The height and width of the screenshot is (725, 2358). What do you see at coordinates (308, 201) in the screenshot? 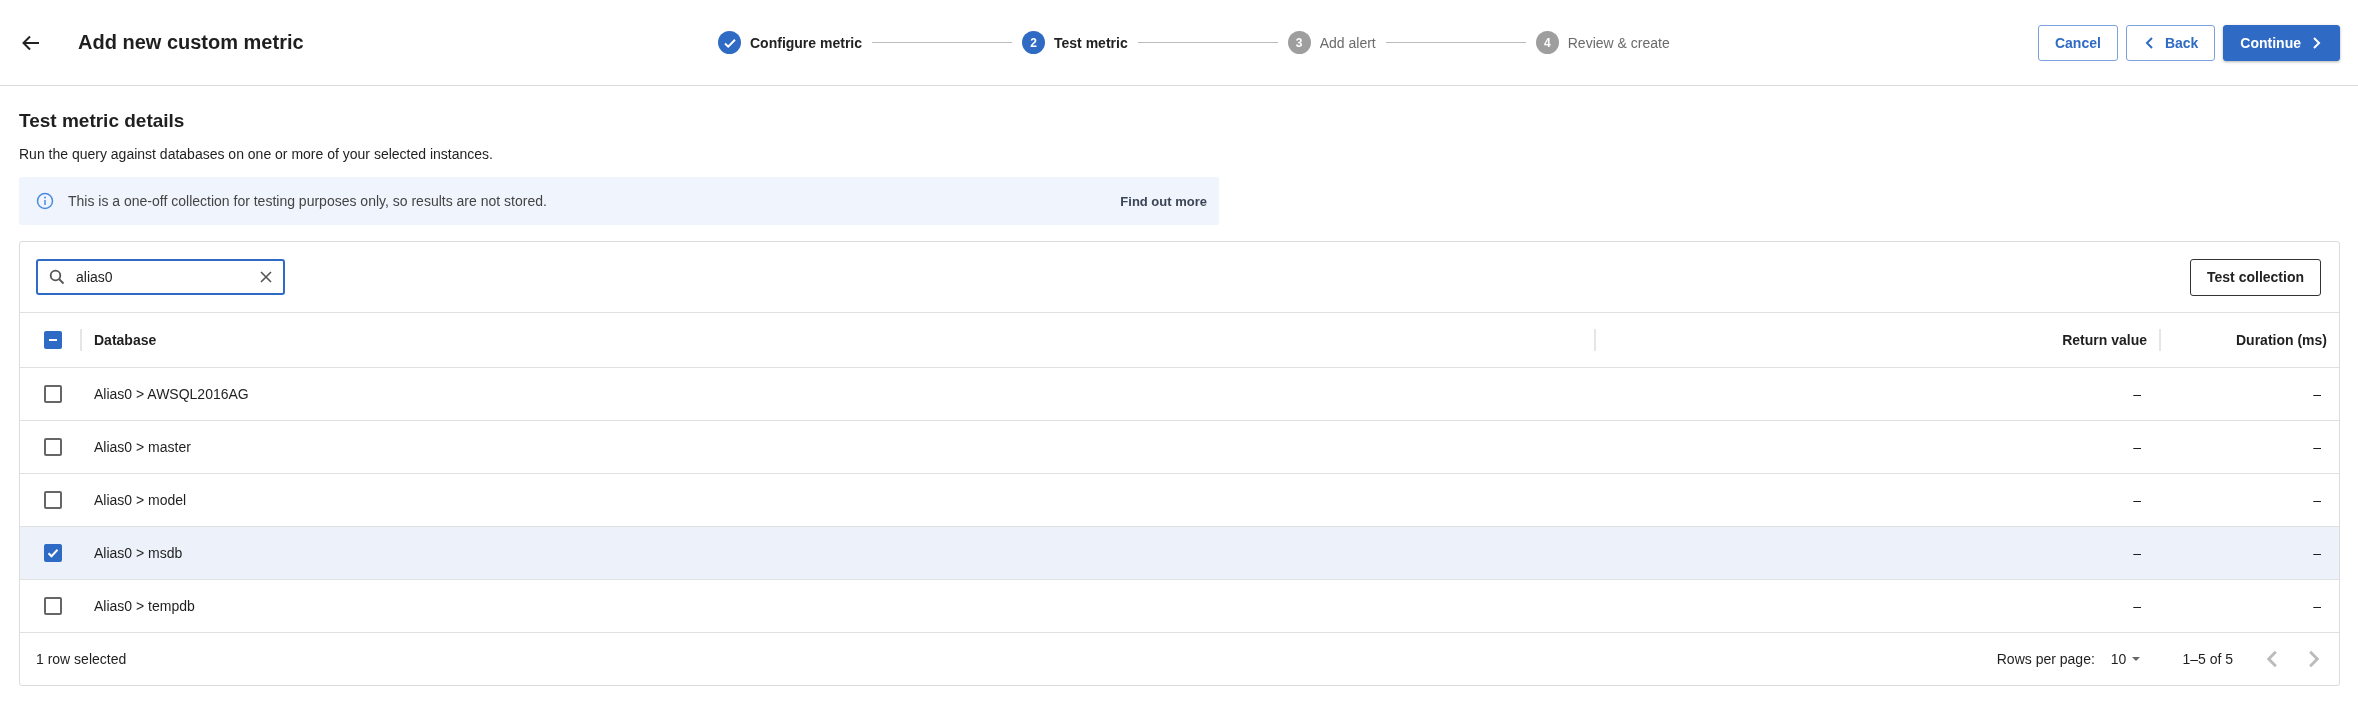
I see `info-text: This is a one-off collection for testing purposes only, so results are not stored.` at bounding box center [308, 201].